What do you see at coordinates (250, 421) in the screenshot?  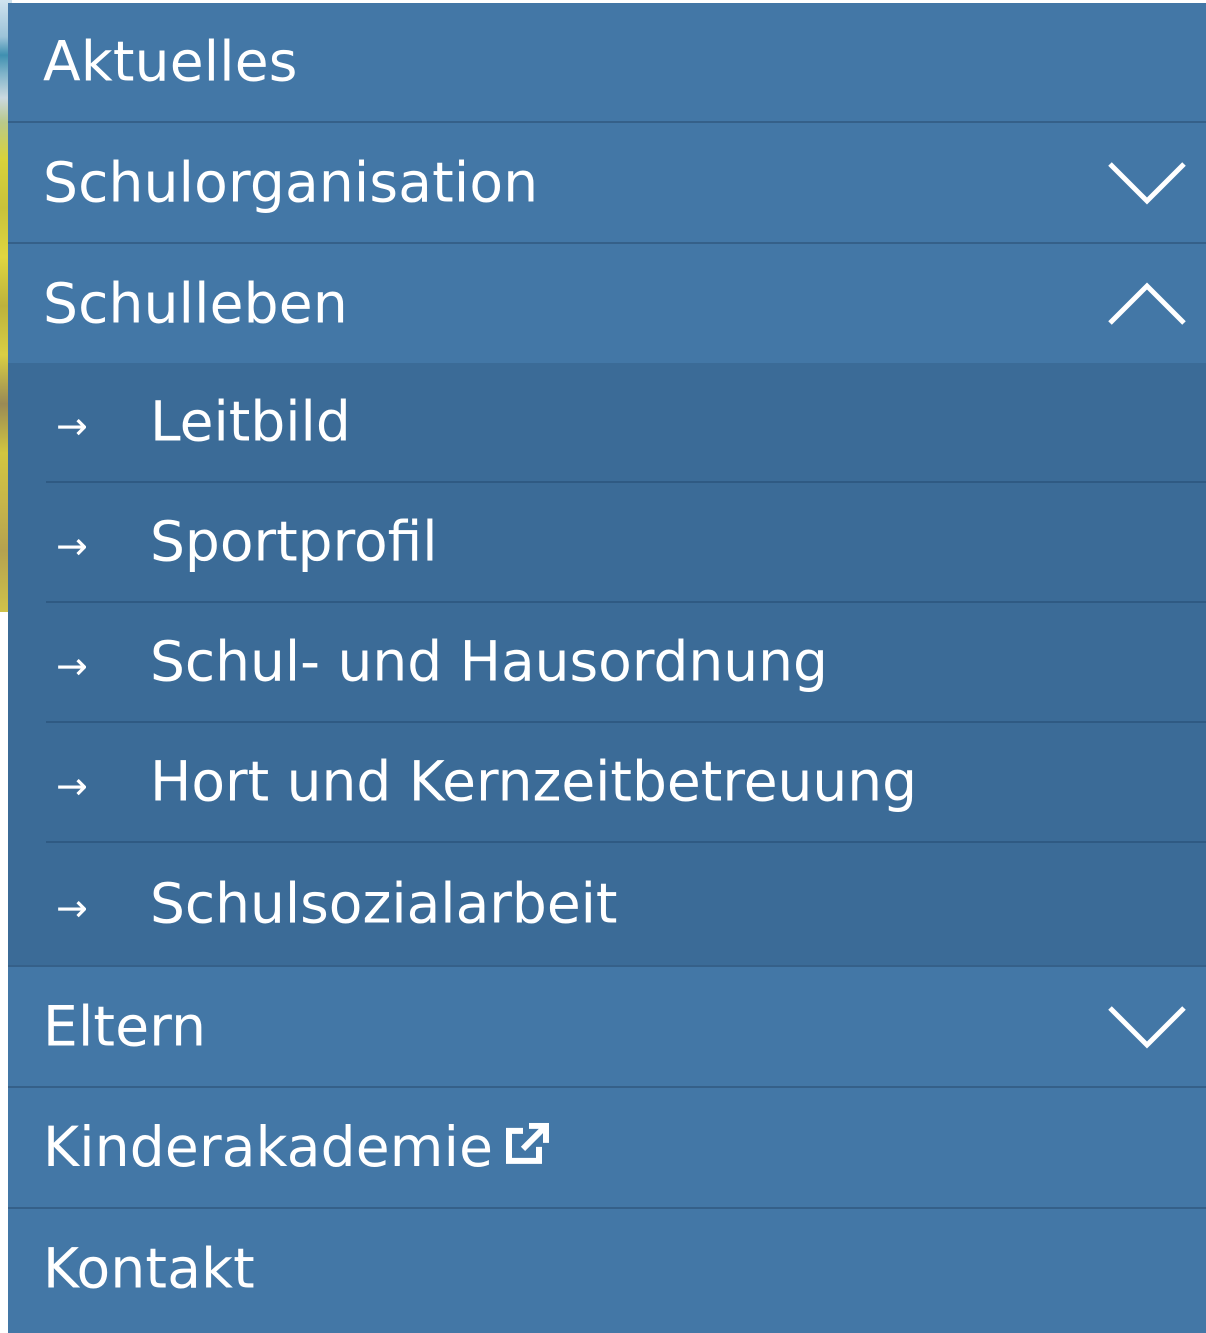 I see `submenu-item-label: Leitbild` at bounding box center [250, 421].